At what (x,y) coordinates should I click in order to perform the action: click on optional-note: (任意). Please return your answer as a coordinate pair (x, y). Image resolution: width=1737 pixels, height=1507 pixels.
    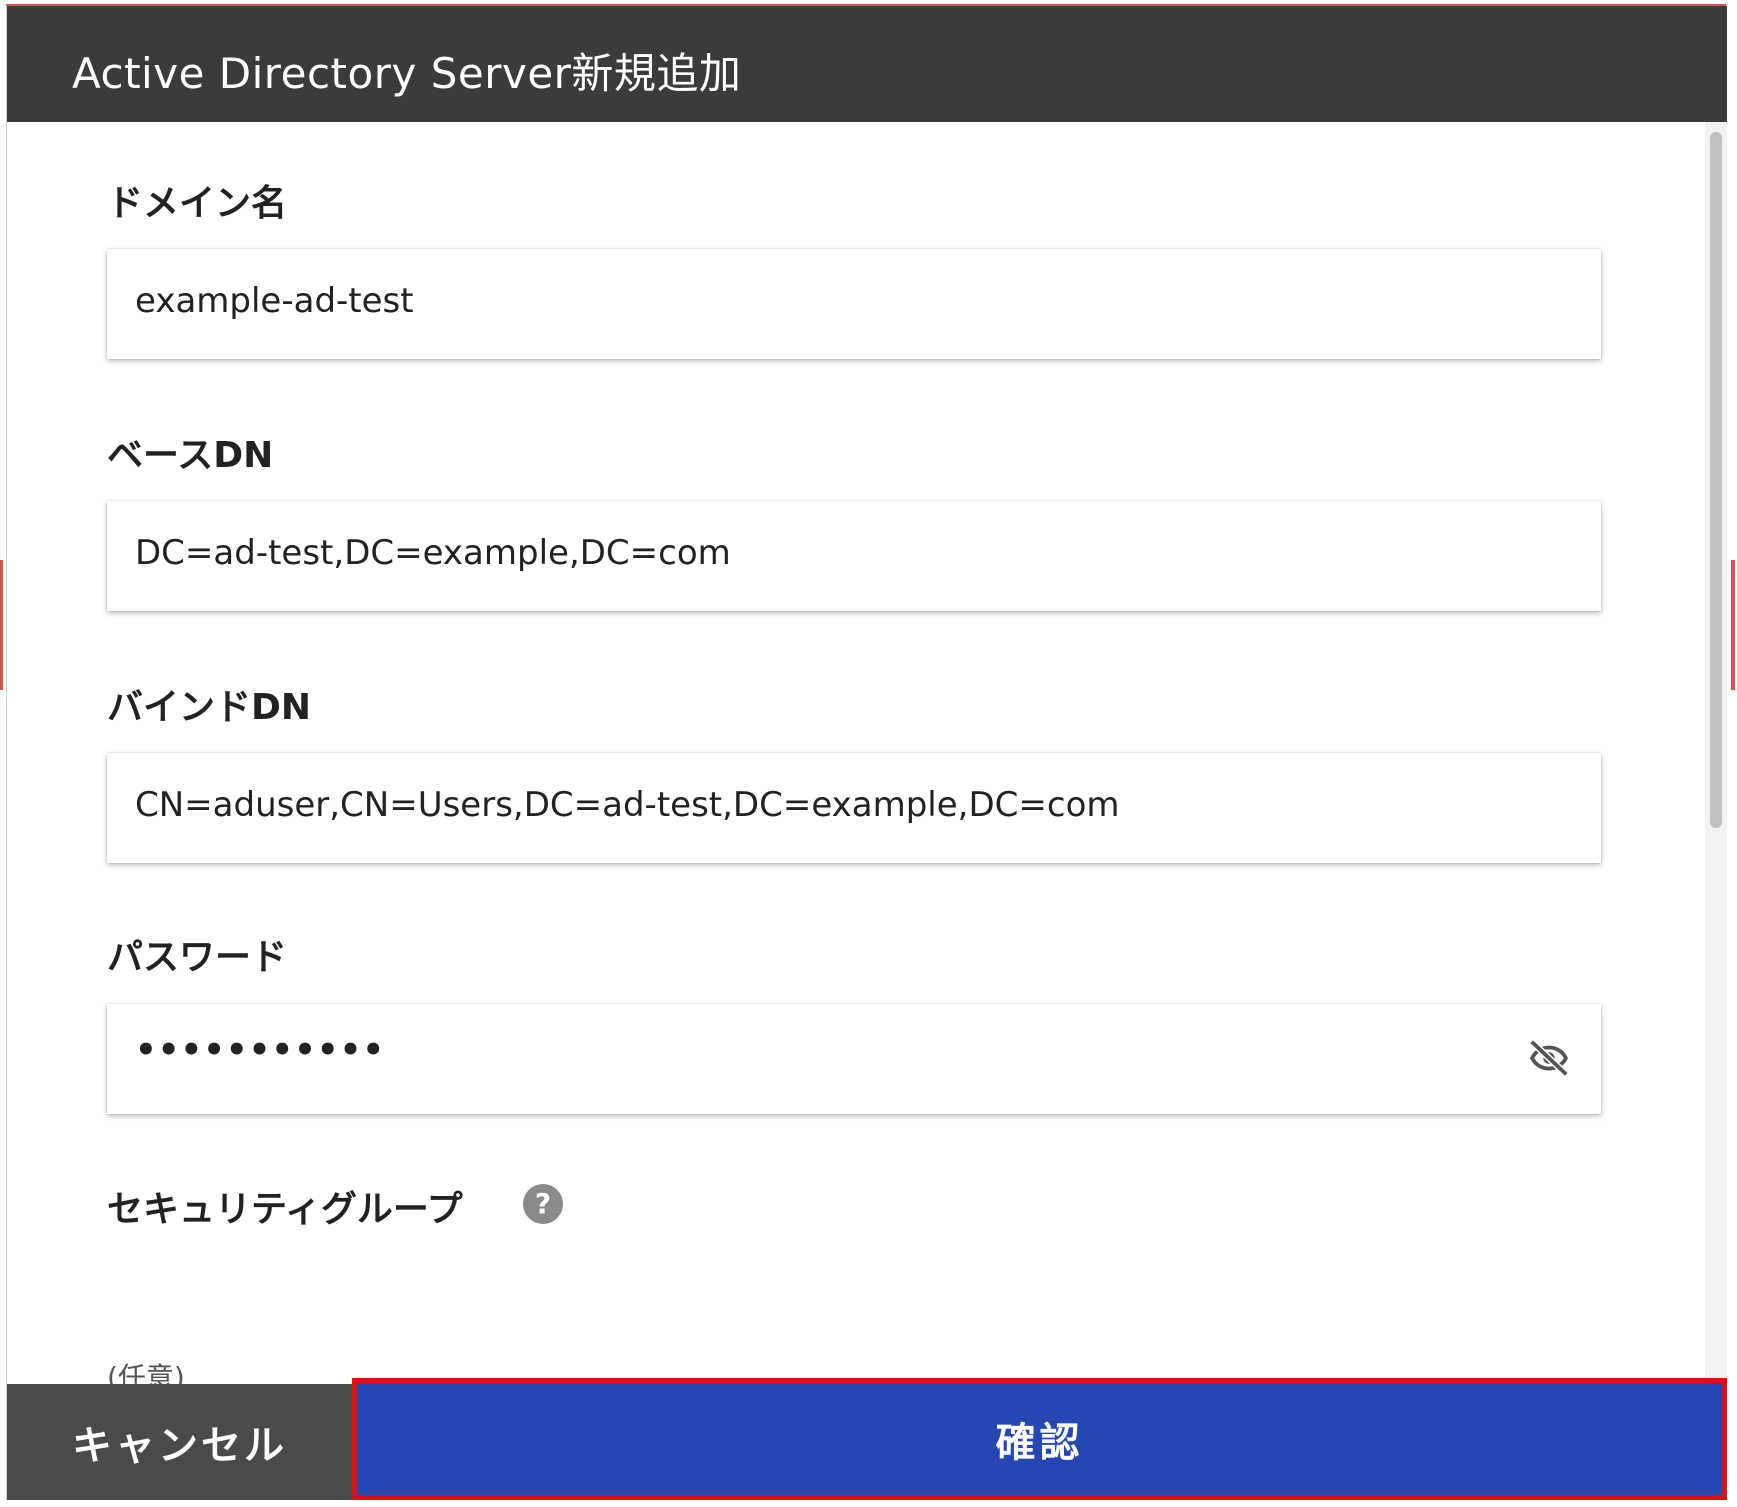
    Looking at the image, I should click on (146, 1372).